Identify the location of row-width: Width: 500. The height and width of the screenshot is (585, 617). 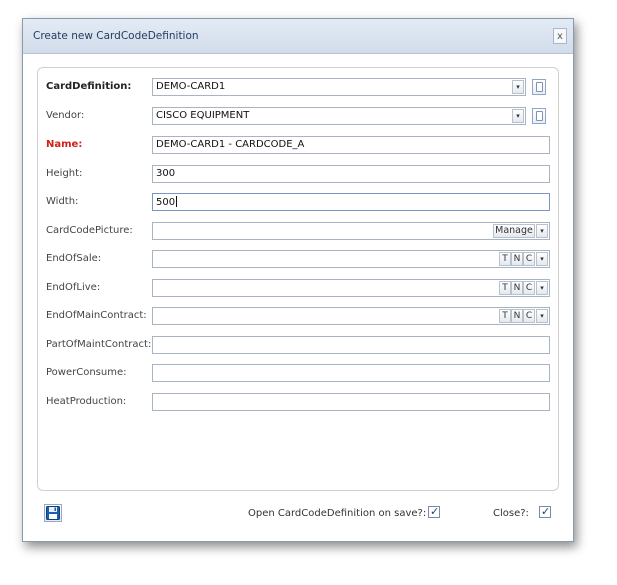
(298, 202).